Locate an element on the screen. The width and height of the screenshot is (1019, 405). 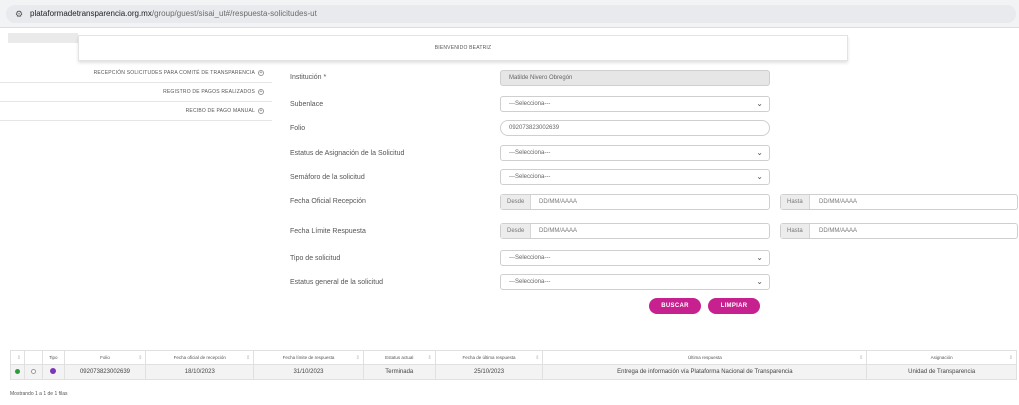
col-header-estatus: Estatus actual ⇕ is located at coordinates (399, 357).